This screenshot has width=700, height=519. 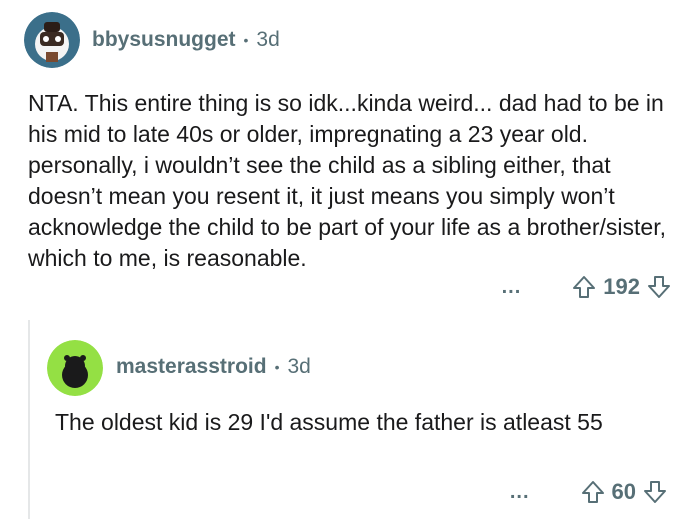 What do you see at coordinates (623, 491) in the screenshot?
I see `vote-score: 60` at bounding box center [623, 491].